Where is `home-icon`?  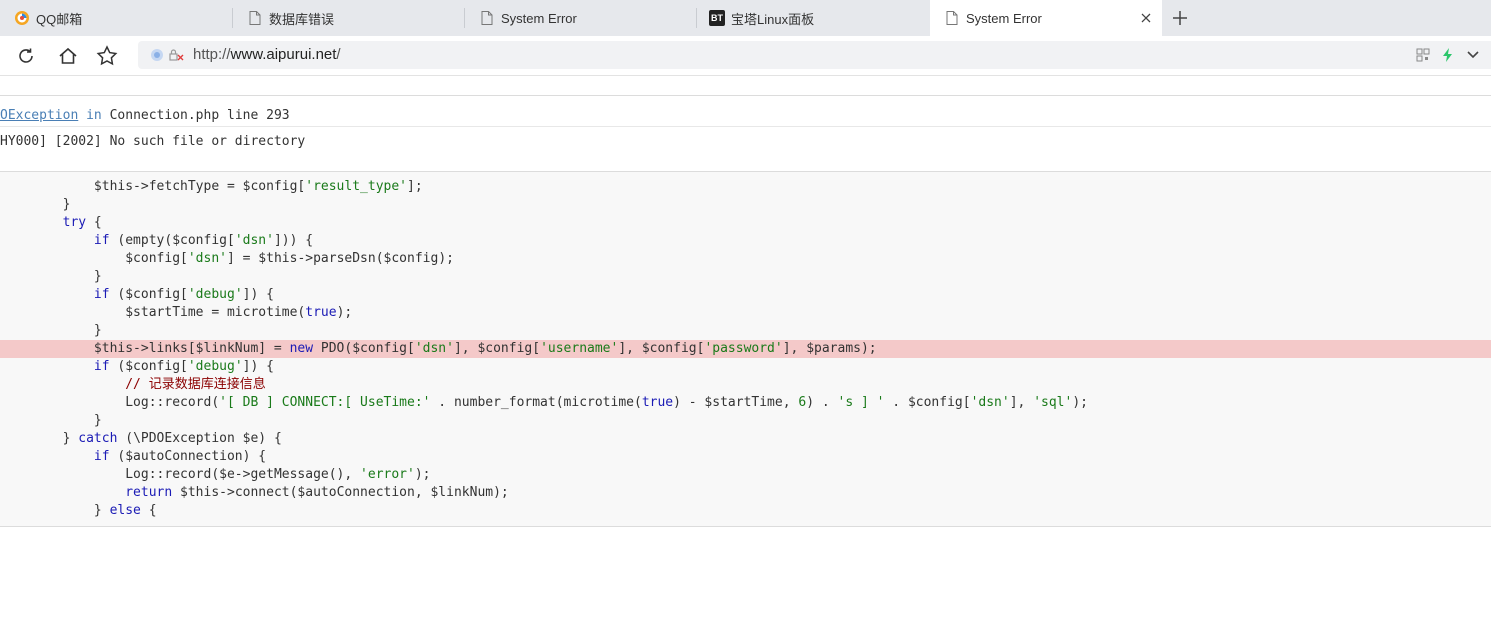 home-icon is located at coordinates (68, 56).